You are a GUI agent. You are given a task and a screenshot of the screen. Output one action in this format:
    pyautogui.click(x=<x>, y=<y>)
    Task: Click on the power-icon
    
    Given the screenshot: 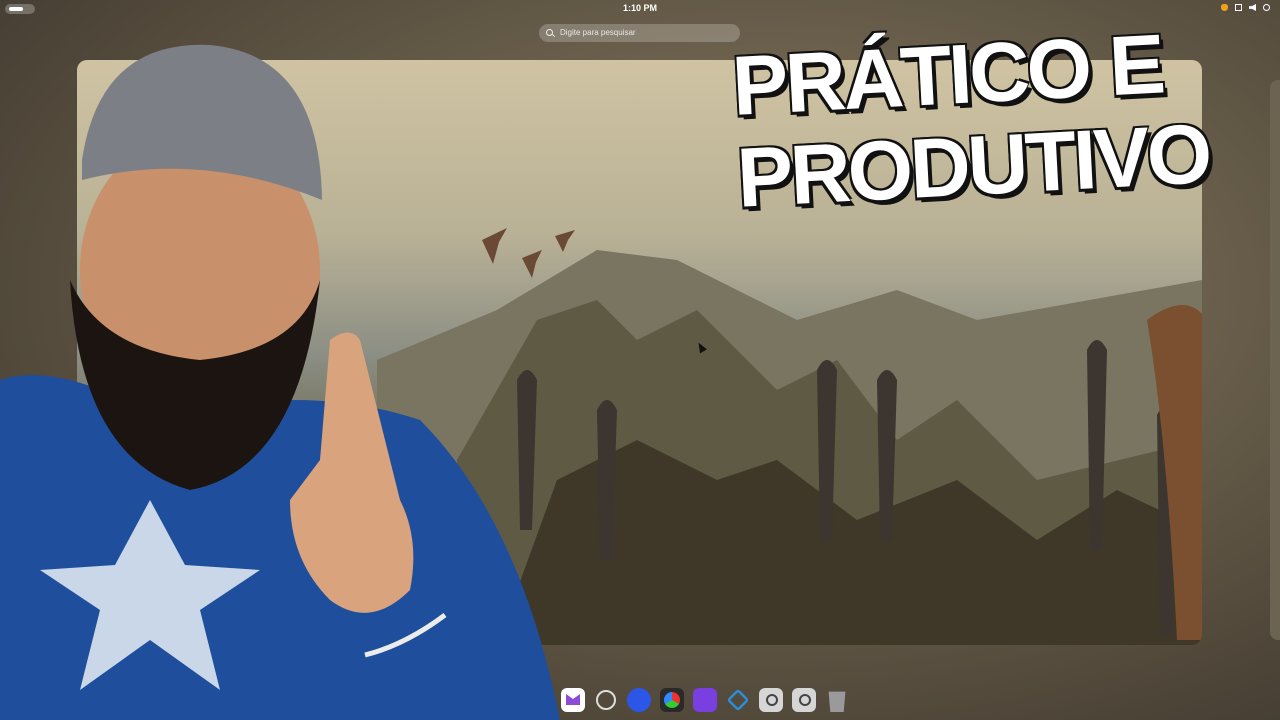 What is the action you would take?
    pyautogui.click(x=1266, y=7)
    